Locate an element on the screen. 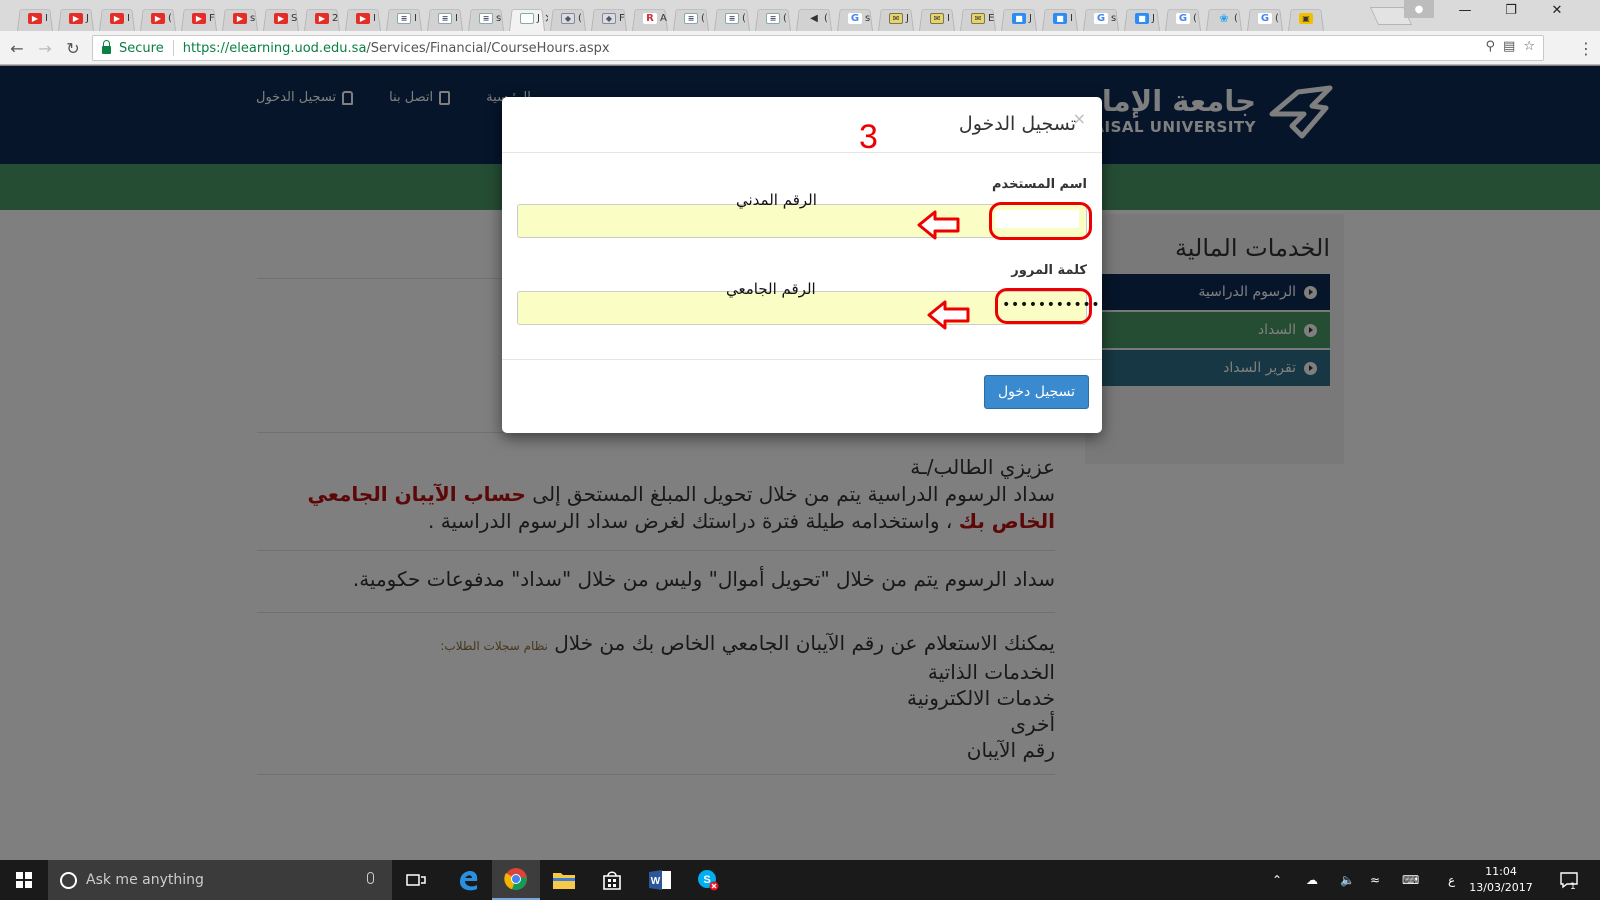  task-view-icon is located at coordinates (416, 880).